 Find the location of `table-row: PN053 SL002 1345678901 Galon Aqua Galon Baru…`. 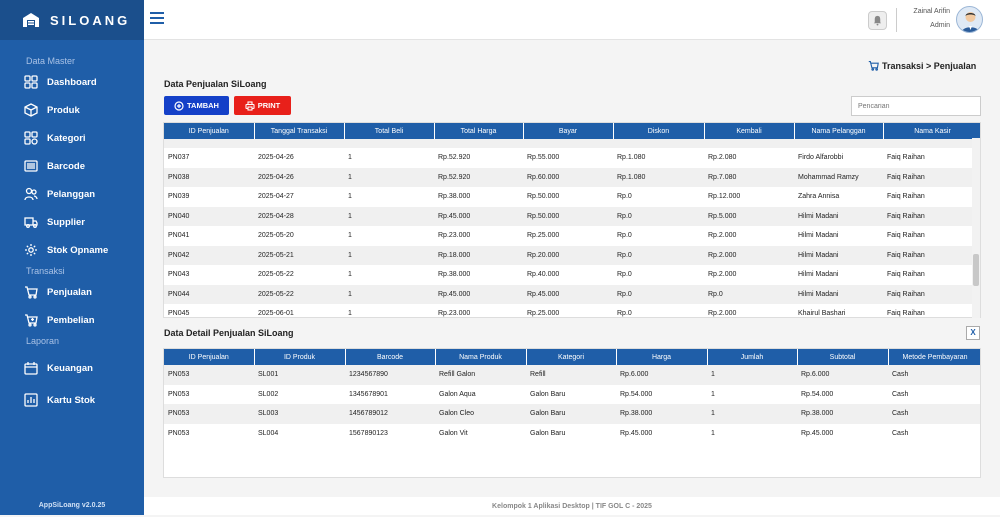

table-row: PN053 SL002 1345678901 Galon Aqua Galon Baru… is located at coordinates (572, 394).